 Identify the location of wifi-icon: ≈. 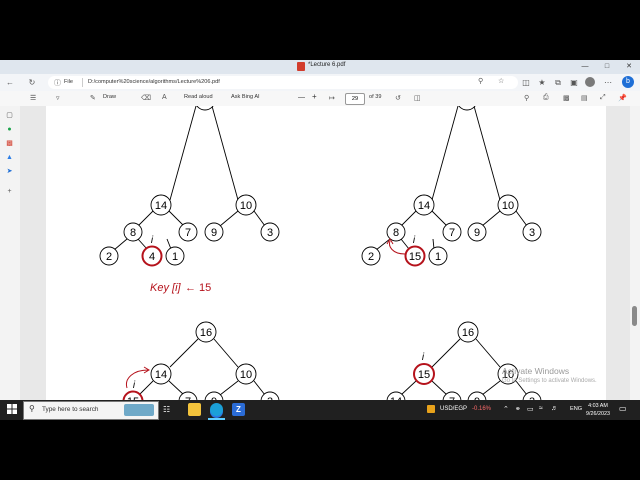
(541, 408).